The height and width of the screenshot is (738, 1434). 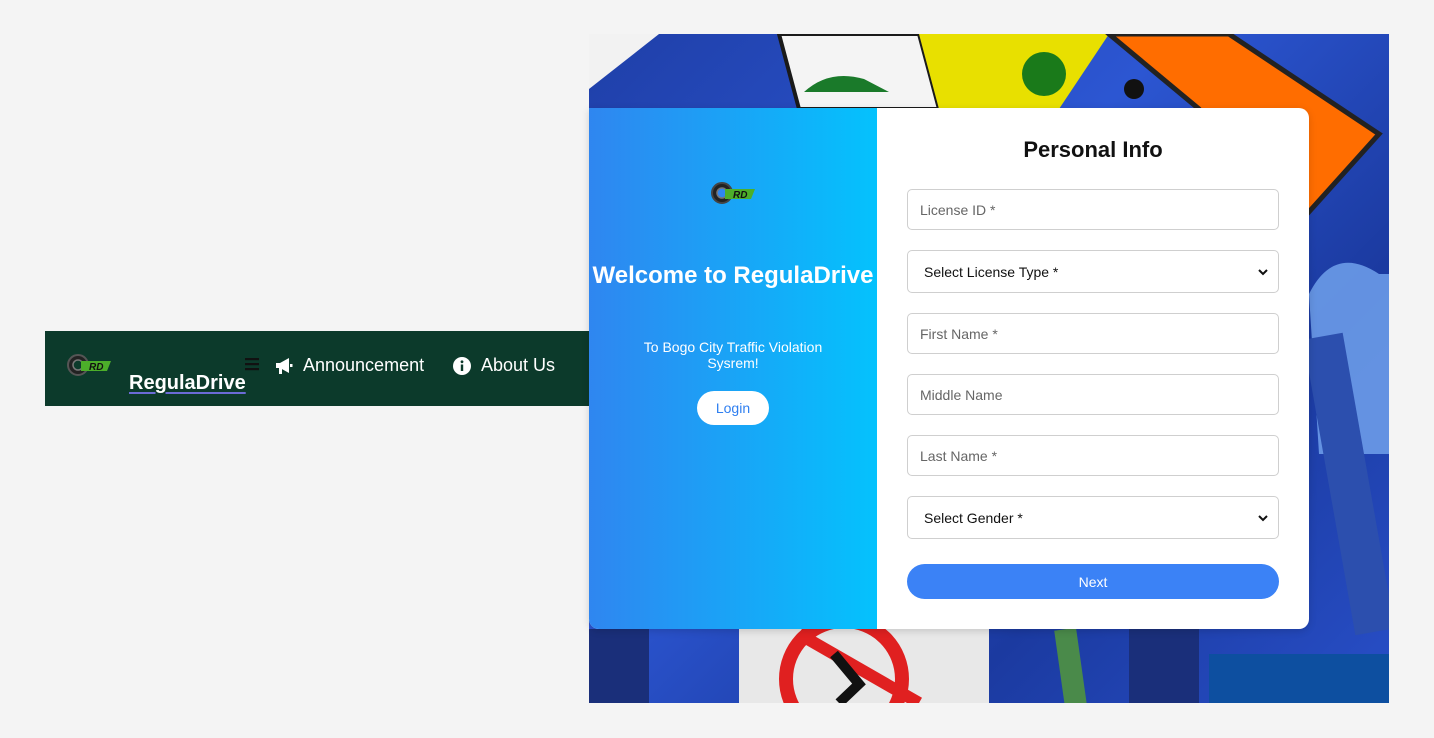 What do you see at coordinates (733, 275) in the screenshot?
I see `welcome-heading: Welcome to RegulaDrive` at bounding box center [733, 275].